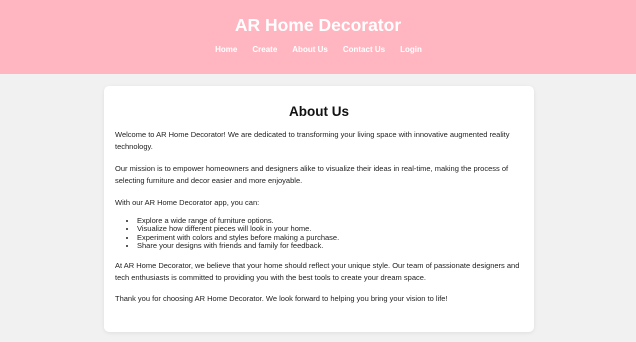  I want to click on nav-create-link: Create, so click(264, 50).